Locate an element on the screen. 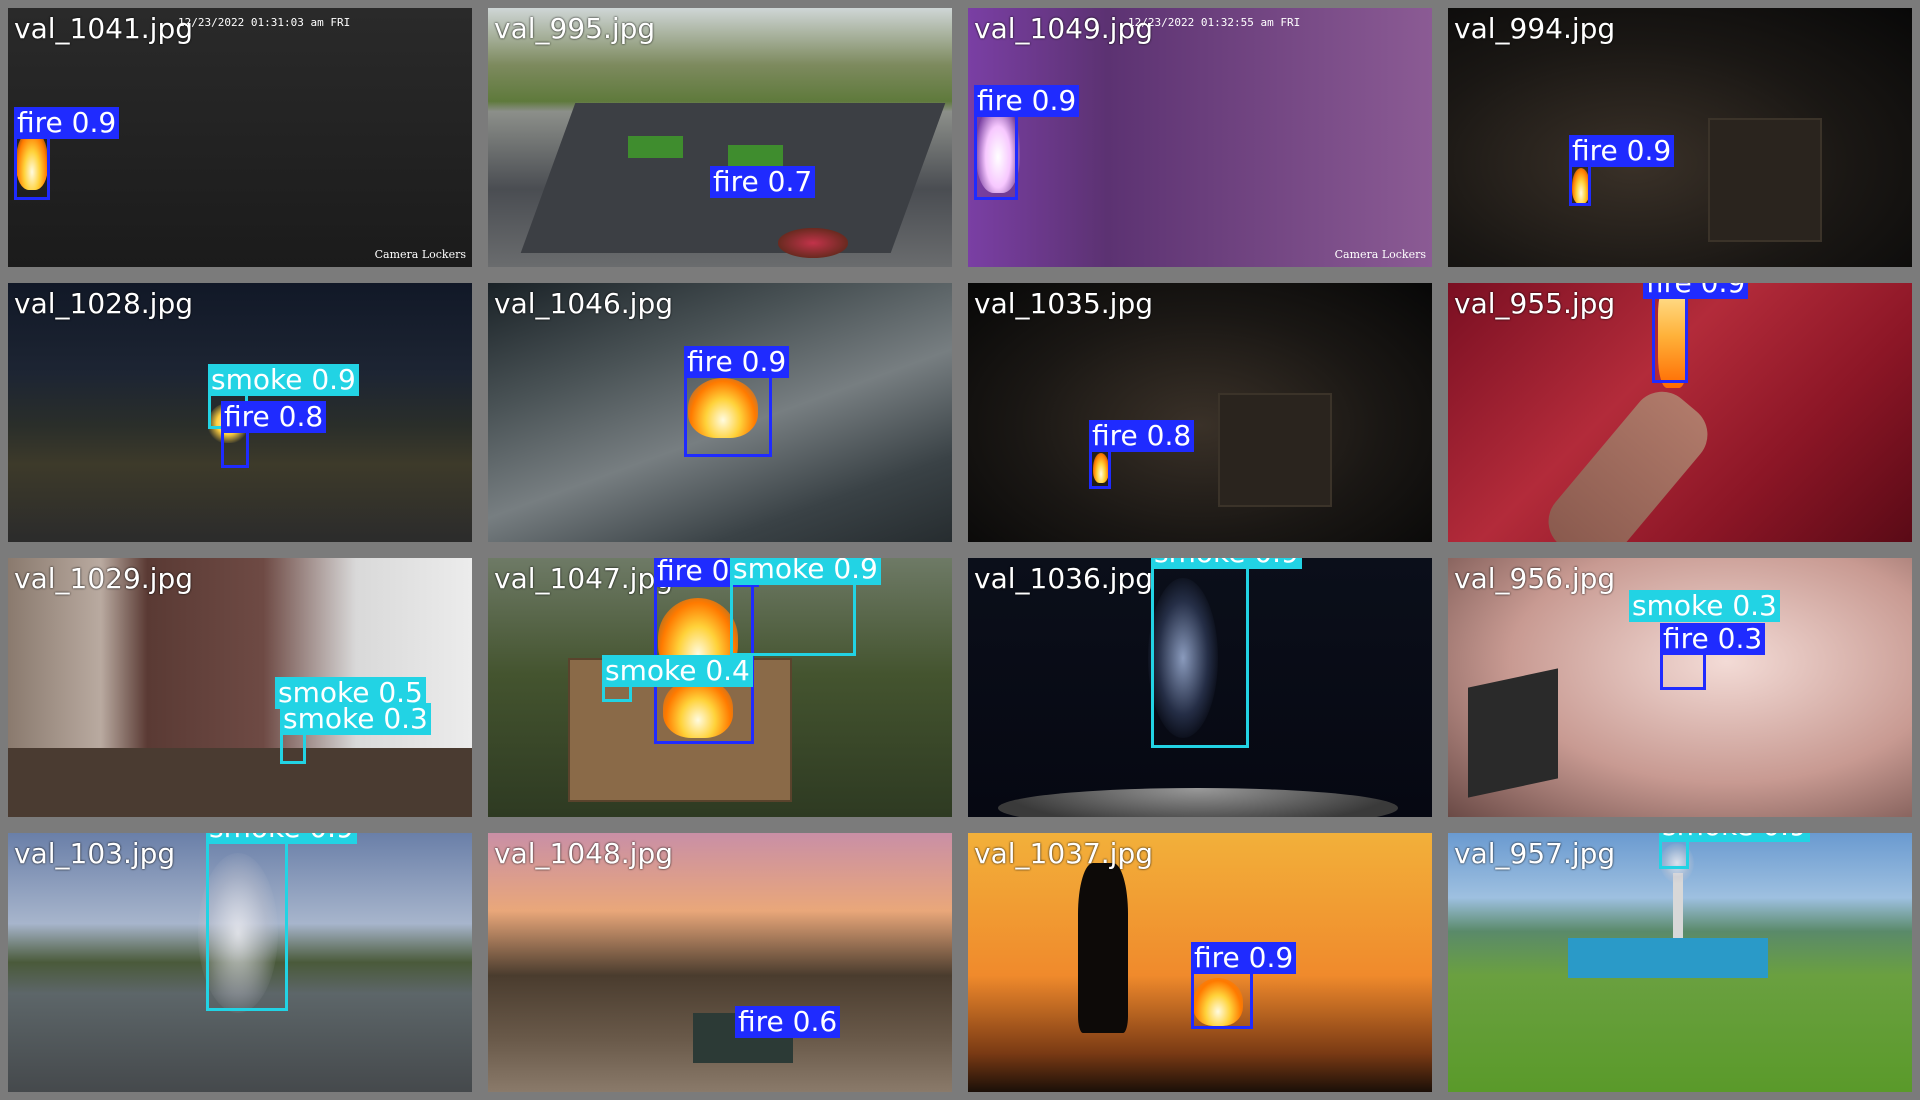 The image size is (1920, 1100). tile-val-995: val_995.jpg fire 0.7 is located at coordinates (720, 137).